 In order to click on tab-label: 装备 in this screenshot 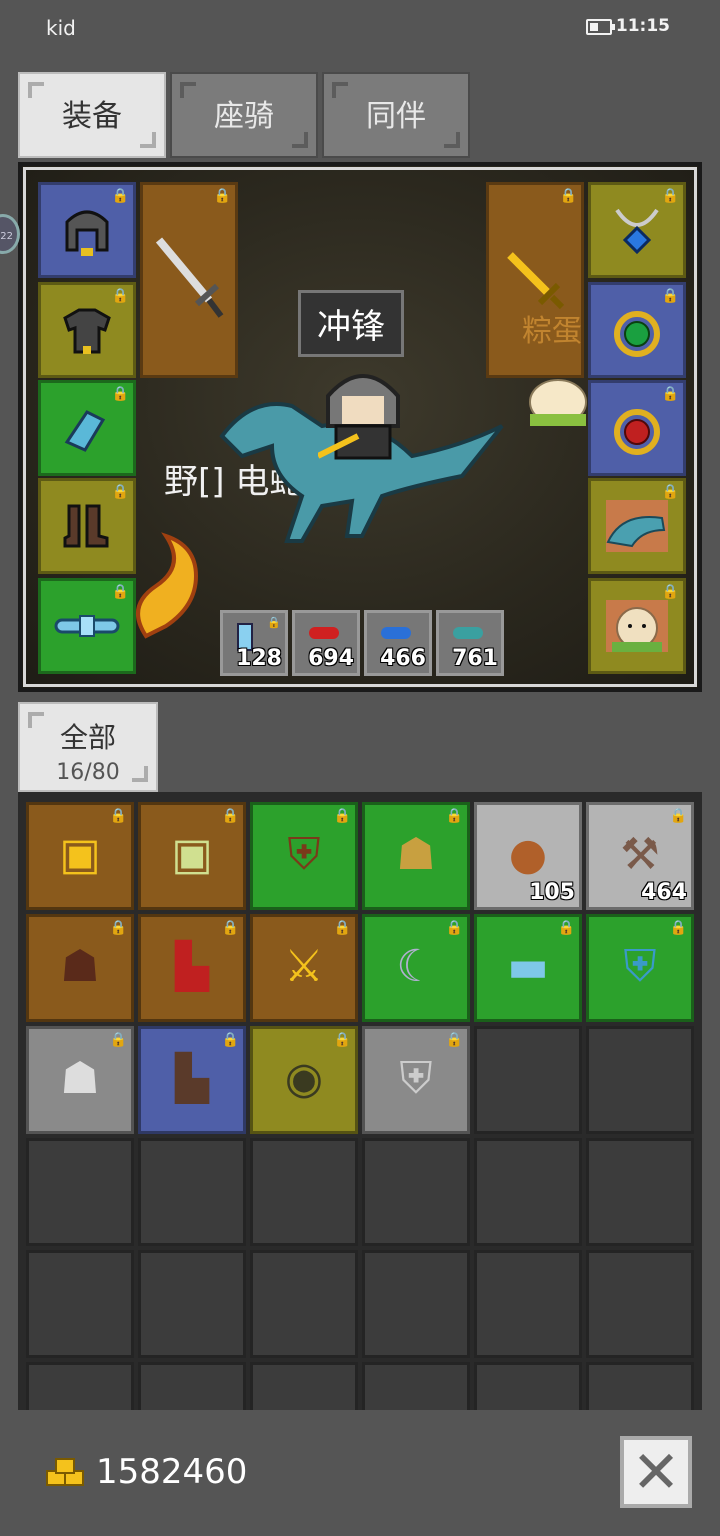, I will do `click(92, 116)`.